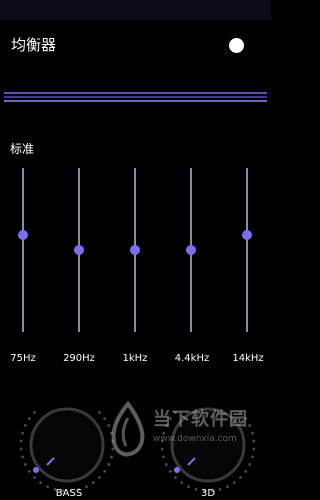 This screenshot has height=500, width=320. I want to click on equalizer-toggle, so click(236, 45).